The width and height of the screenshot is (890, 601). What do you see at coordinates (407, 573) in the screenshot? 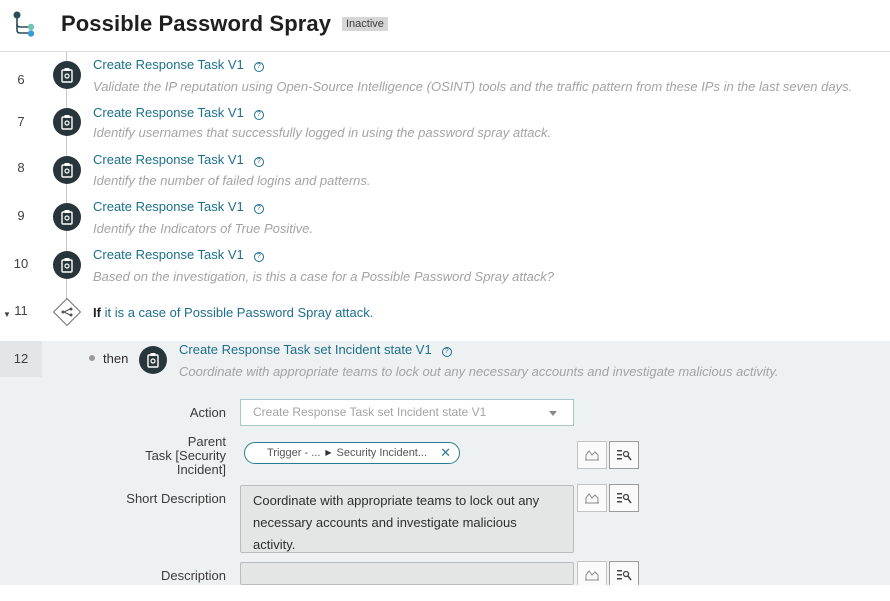
I see `description-field` at bounding box center [407, 573].